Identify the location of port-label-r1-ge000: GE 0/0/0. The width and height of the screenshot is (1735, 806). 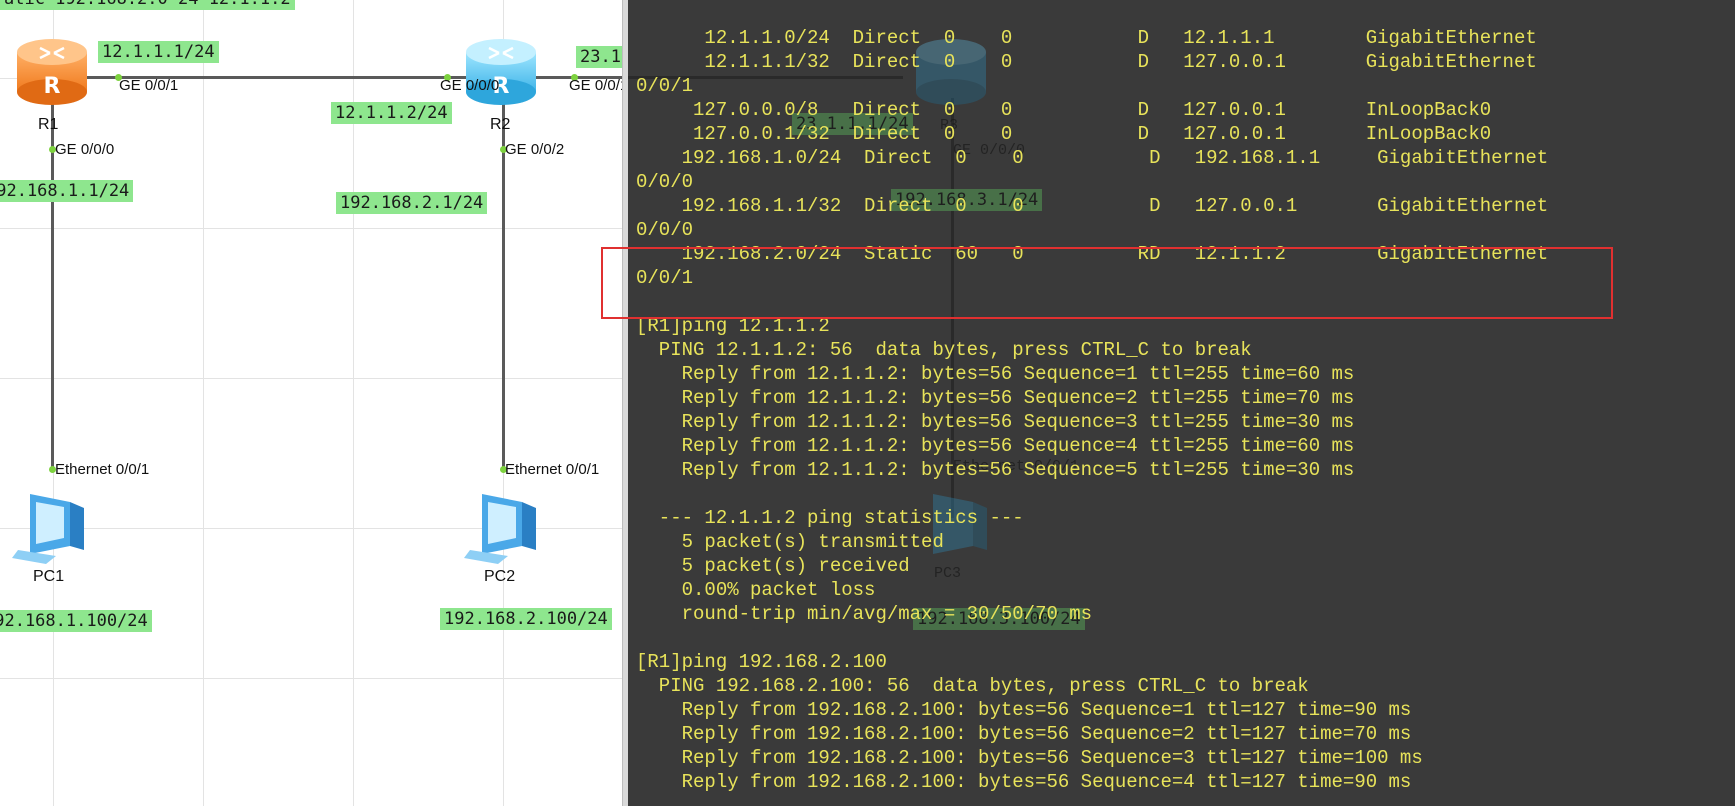
(85, 149).